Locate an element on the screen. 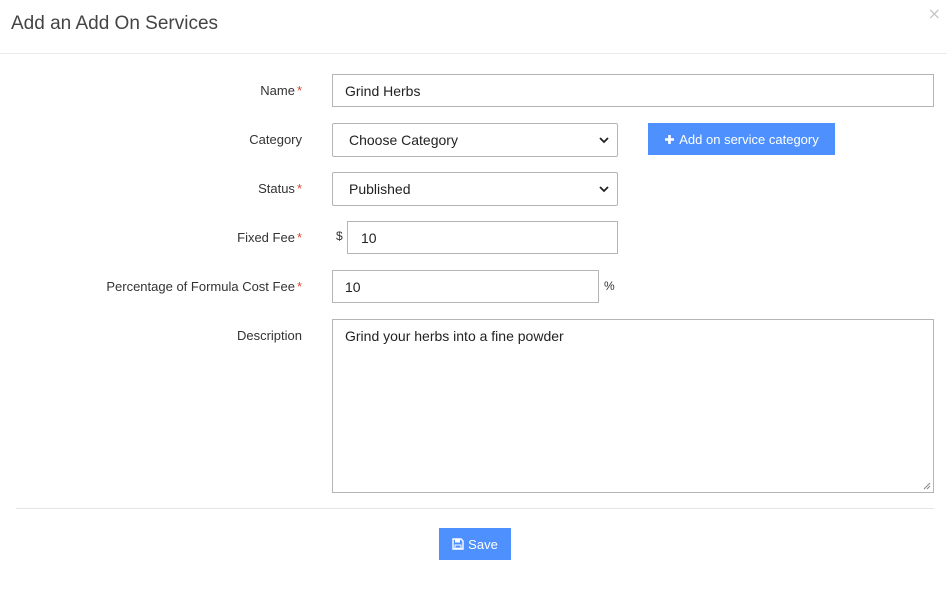 The width and height of the screenshot is (947, 591). name-label: Name * is located at coordinates (281, 90).